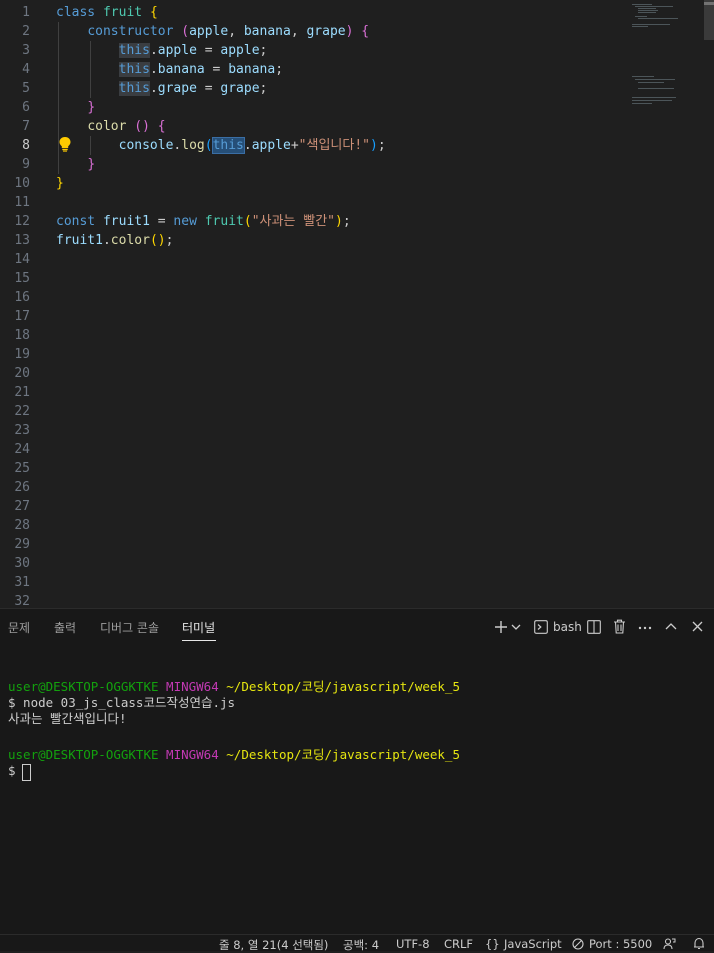  I want to click on line-number: 22, so click(22, 411).